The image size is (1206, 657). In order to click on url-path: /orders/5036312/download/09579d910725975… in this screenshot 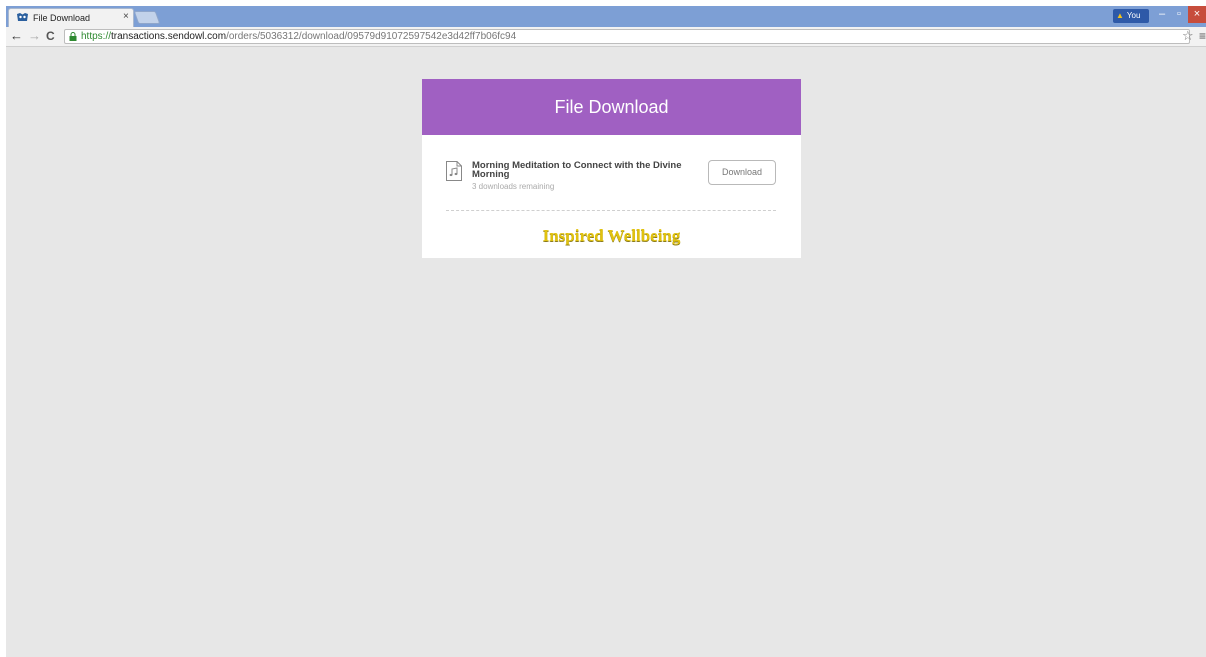, I will do `click(371, 36)`.